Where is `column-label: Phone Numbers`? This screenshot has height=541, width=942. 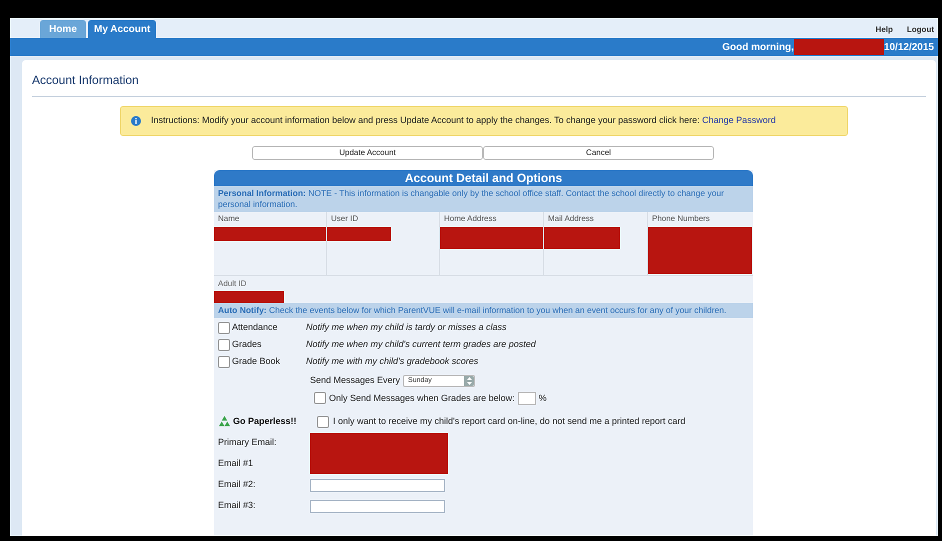
column-label: Phone Numbers is located at coordinates (681, 219).